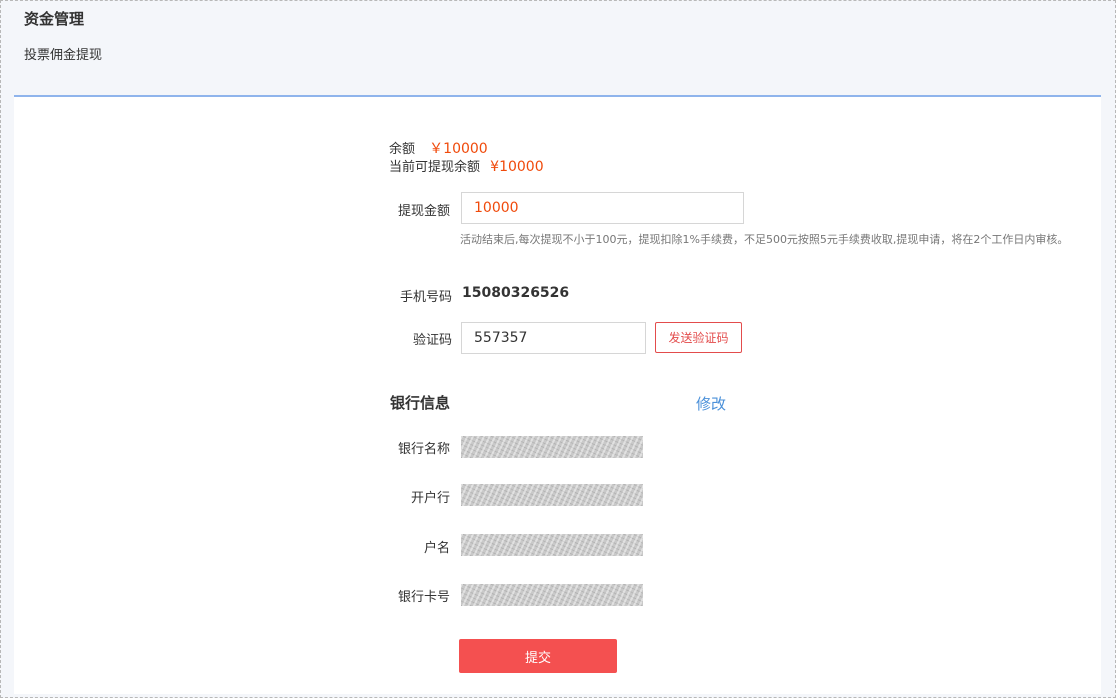 This screenshot has height=698, width=1116. I want to click on available-balance-value: ¥10000, so click(517, 167).